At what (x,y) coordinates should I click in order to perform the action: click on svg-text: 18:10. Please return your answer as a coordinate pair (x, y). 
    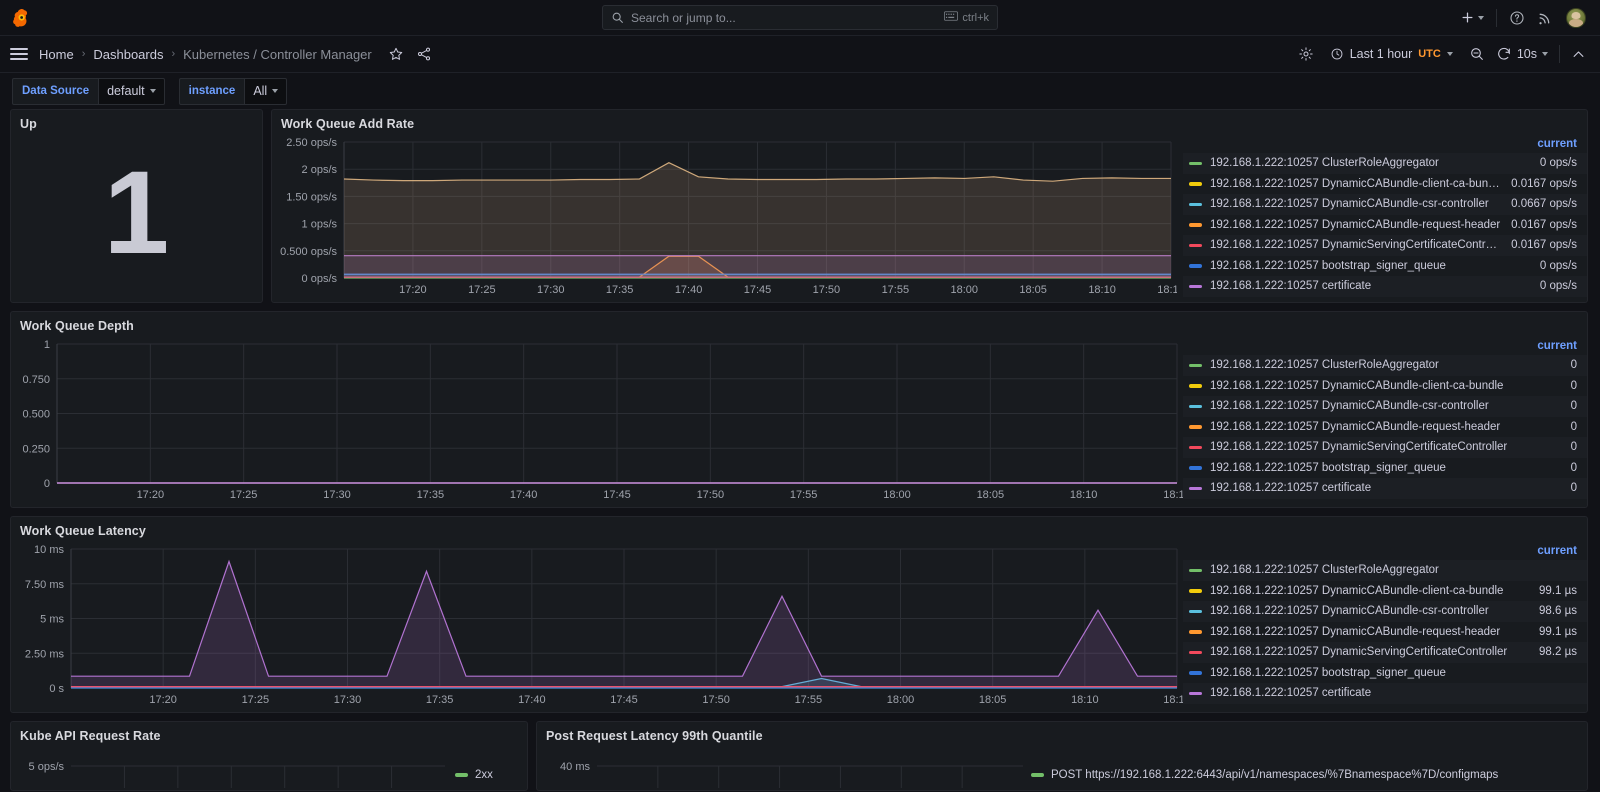
    Looking at the image, I should click on (1085, 700).